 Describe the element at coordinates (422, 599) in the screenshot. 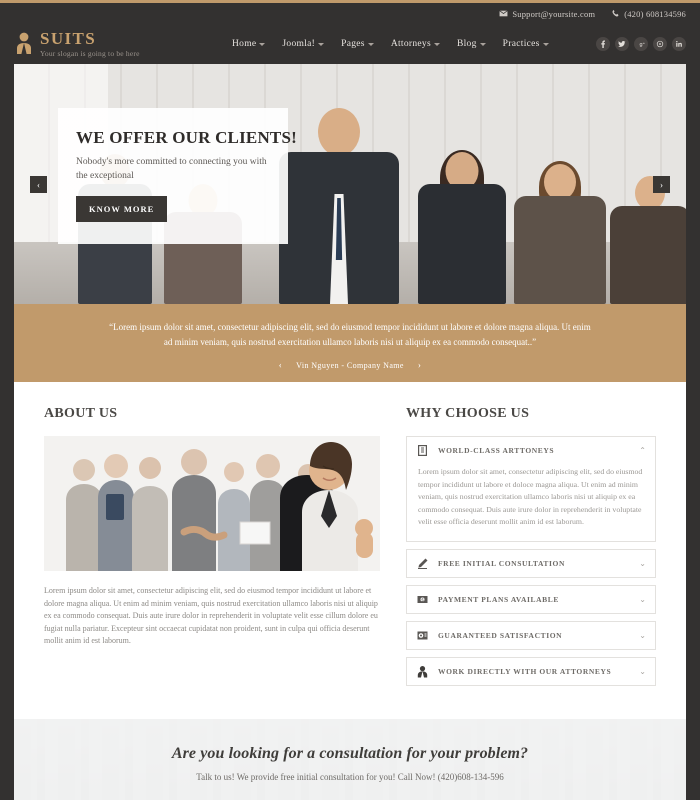

I see `money-icon: $` at that location.